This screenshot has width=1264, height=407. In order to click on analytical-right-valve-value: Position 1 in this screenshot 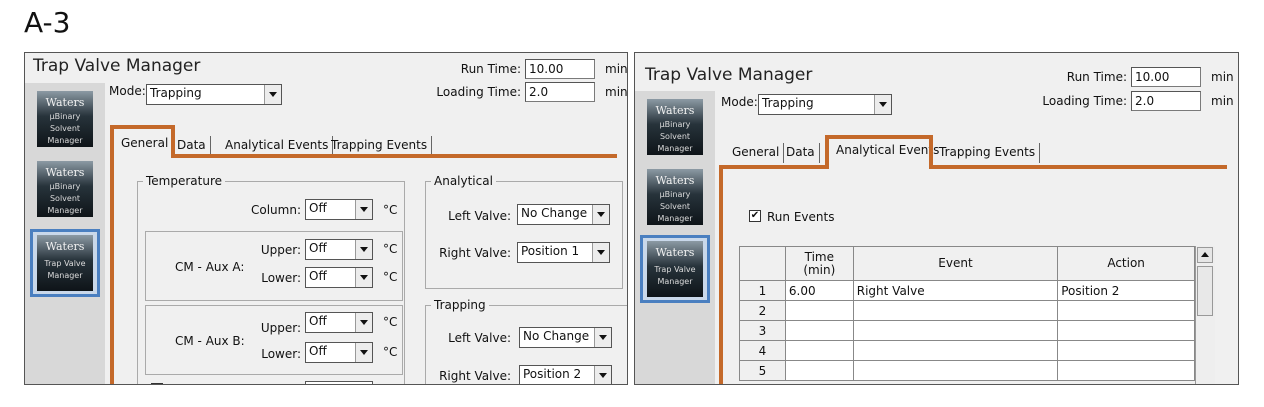, I will do `click(550, 251)`.